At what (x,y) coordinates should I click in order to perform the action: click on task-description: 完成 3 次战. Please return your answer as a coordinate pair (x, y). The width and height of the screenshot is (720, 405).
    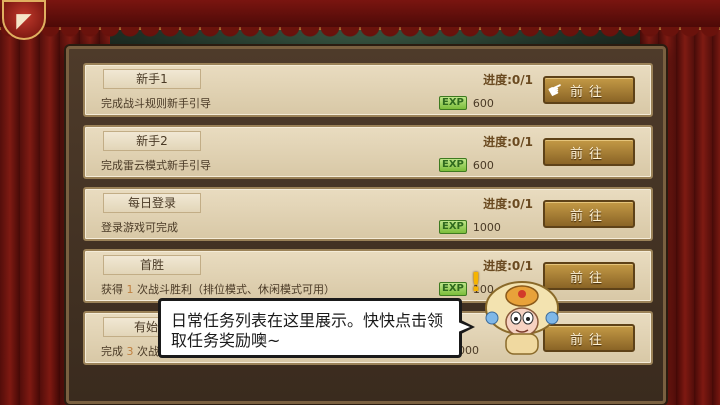
    Looking at the image, I should click on (130, 351).